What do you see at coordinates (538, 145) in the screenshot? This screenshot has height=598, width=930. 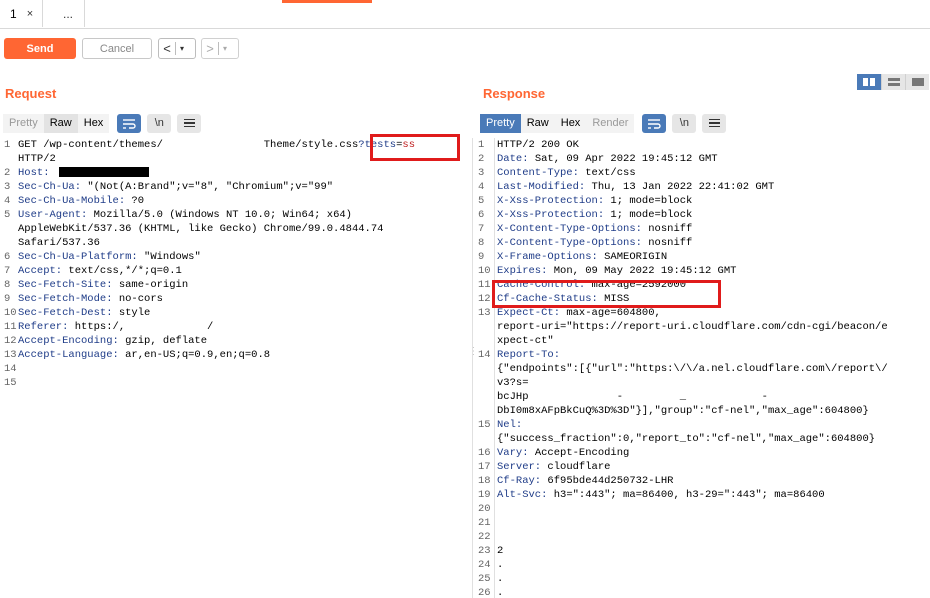 I see `line-text: HTTP/2 200 OK` at bounding box center [538, 145].